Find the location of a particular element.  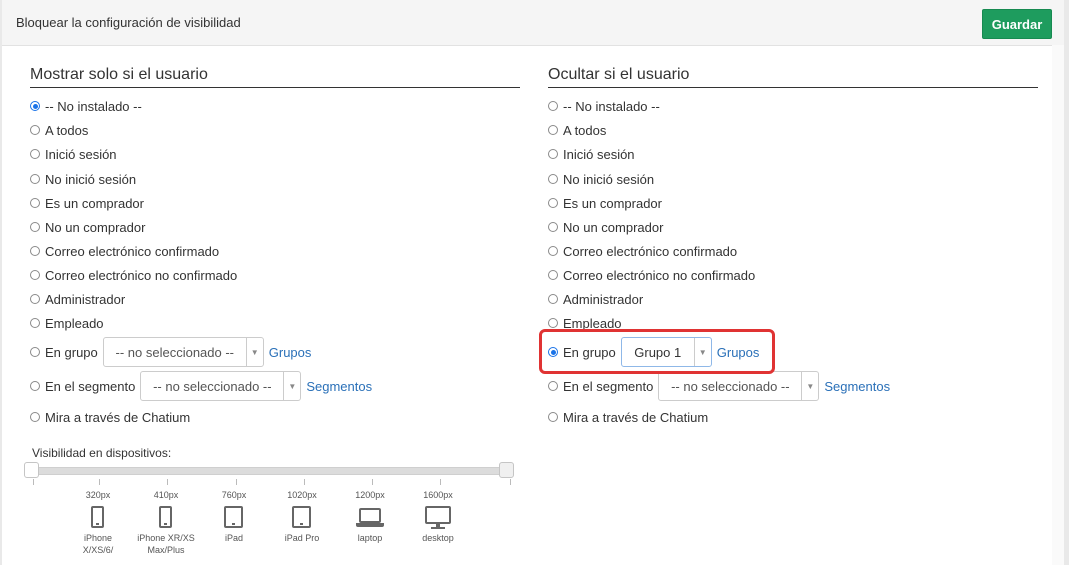

show-option-in-group: En grupo -- no seleccionado -- ▼ Grupos is located at coordinates (170, 352).